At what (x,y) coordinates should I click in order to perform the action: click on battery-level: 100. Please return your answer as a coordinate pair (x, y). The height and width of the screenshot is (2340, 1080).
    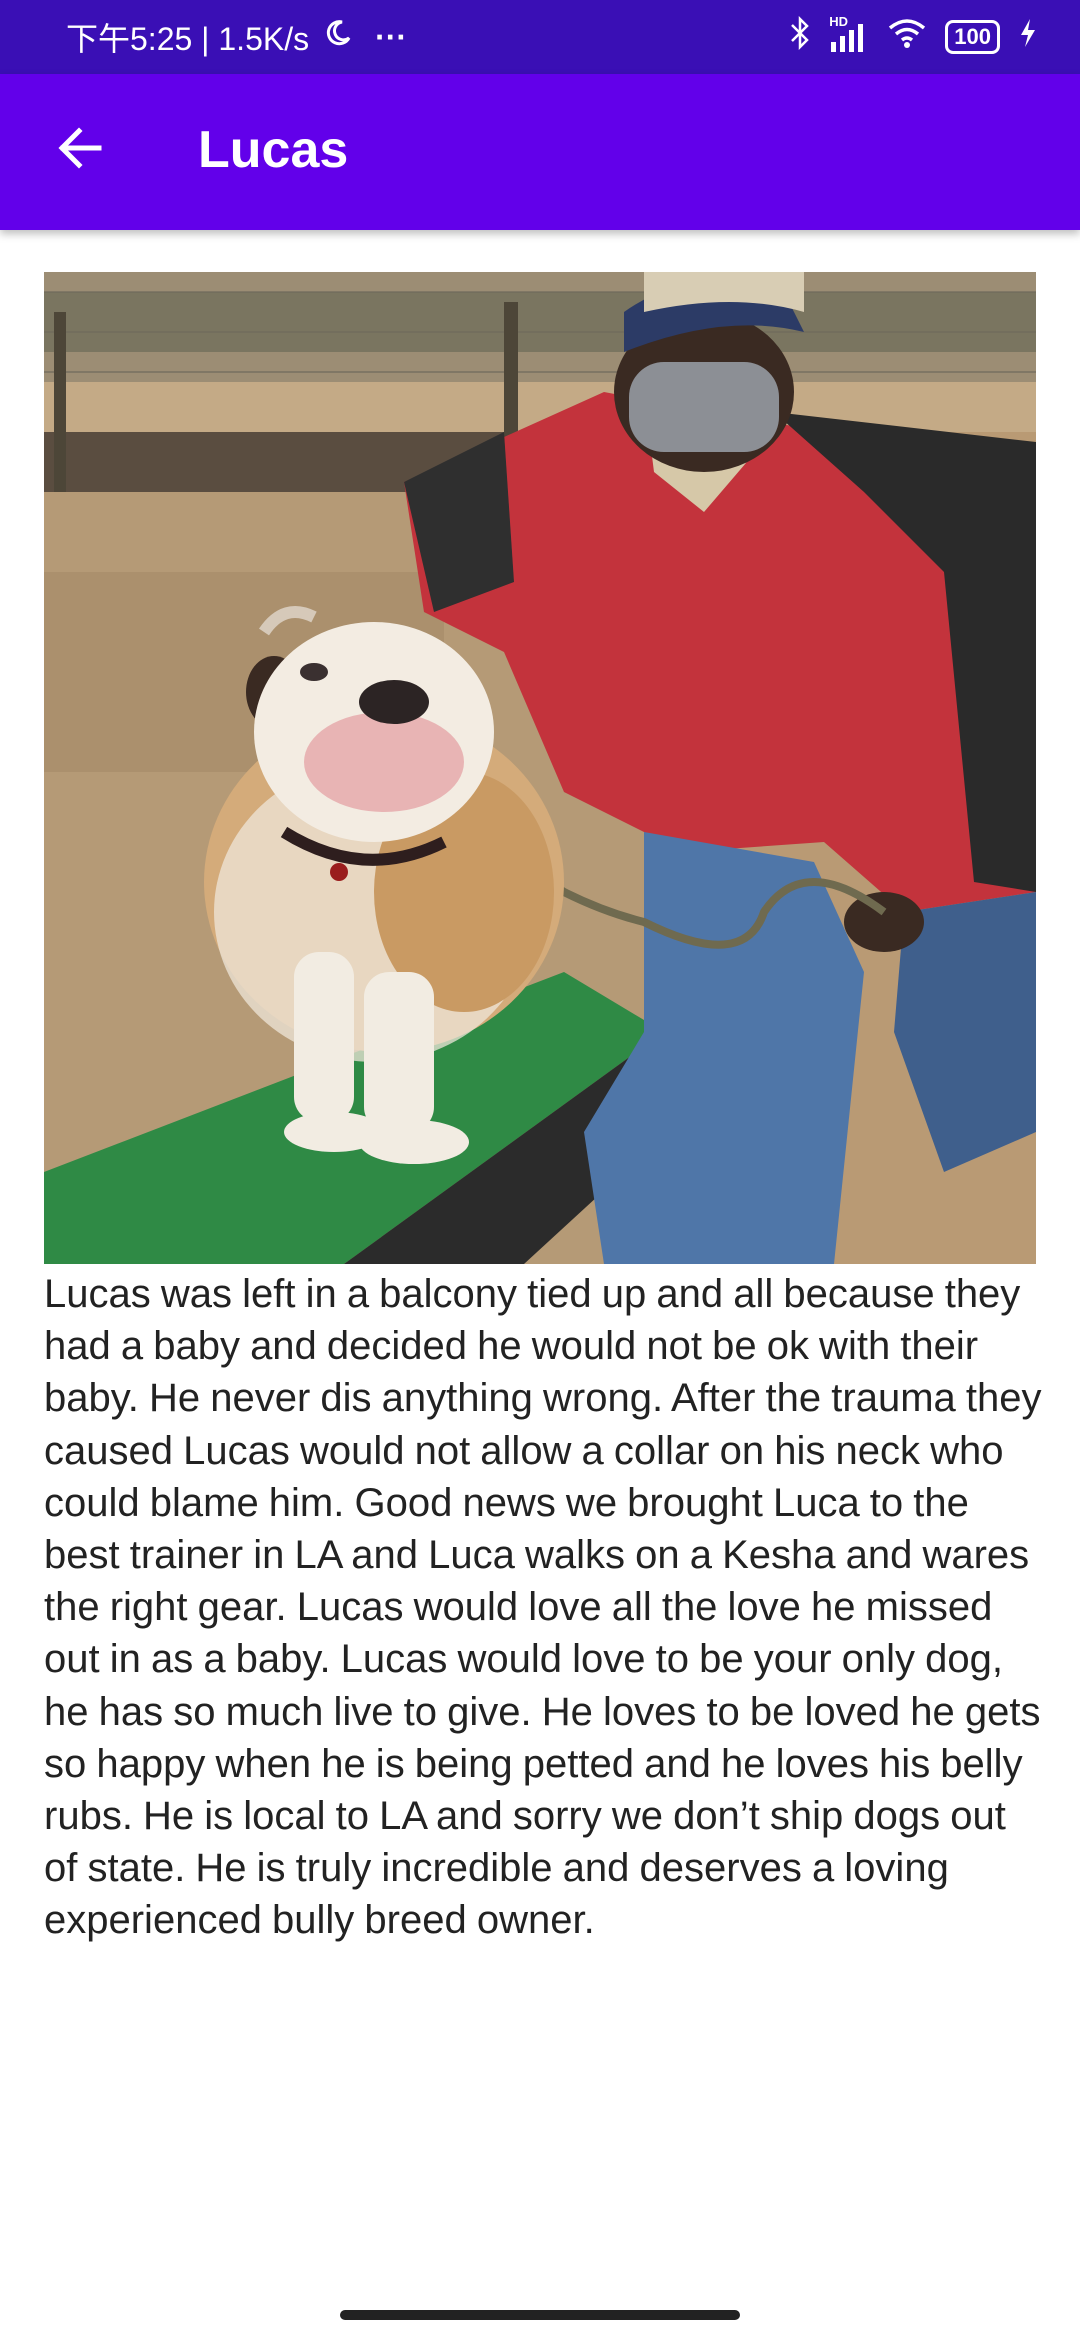
    Looking at the image, I should click on (972, 36).